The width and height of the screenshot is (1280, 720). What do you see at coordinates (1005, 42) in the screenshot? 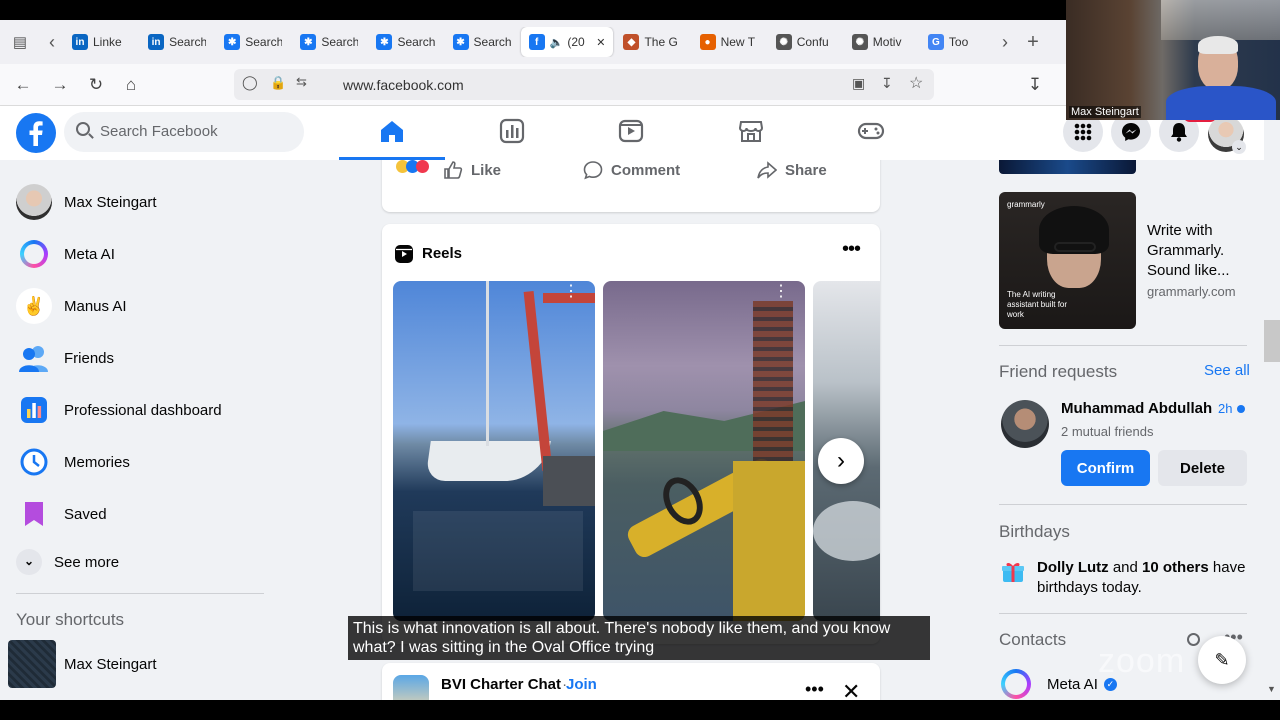
I see `tabs-scroll-right-icon: ›` at bounding box center [1005, 42].